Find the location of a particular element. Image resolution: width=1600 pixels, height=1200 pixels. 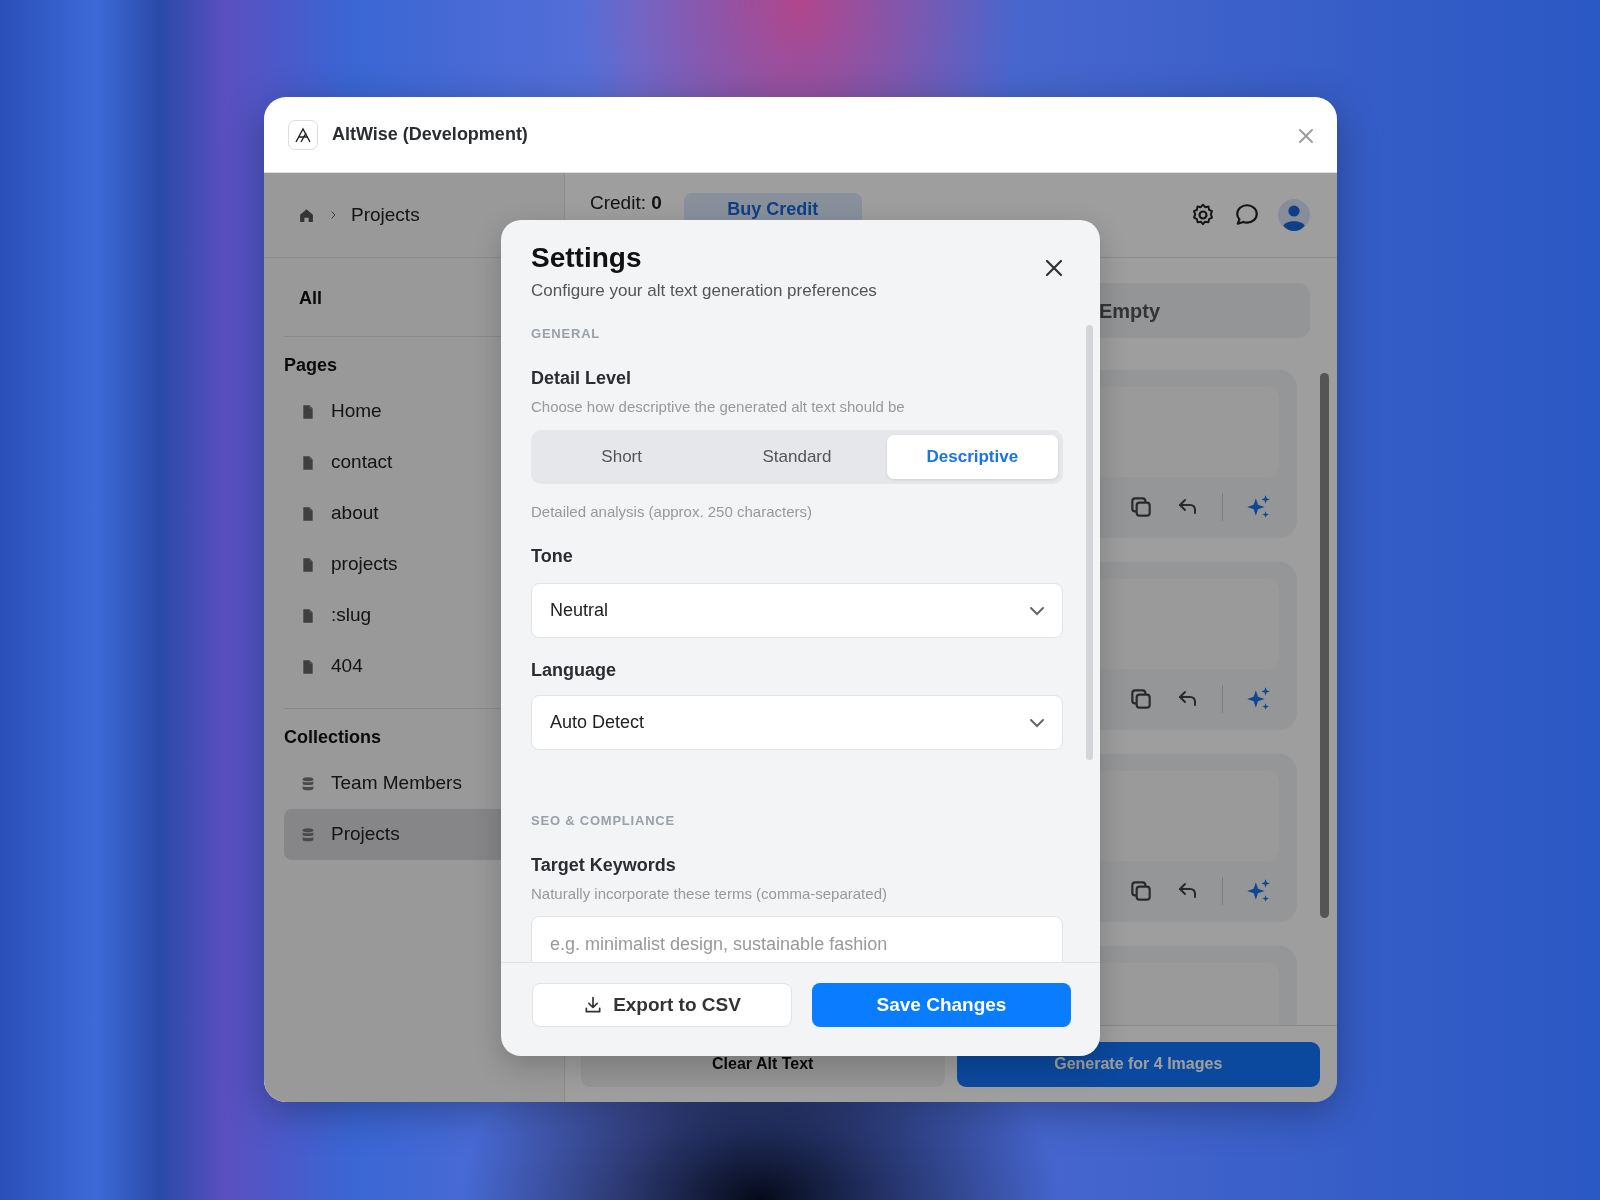

field-help: Naturally incorporate these terms (comma-separated) is located at coordinates (709, 894).